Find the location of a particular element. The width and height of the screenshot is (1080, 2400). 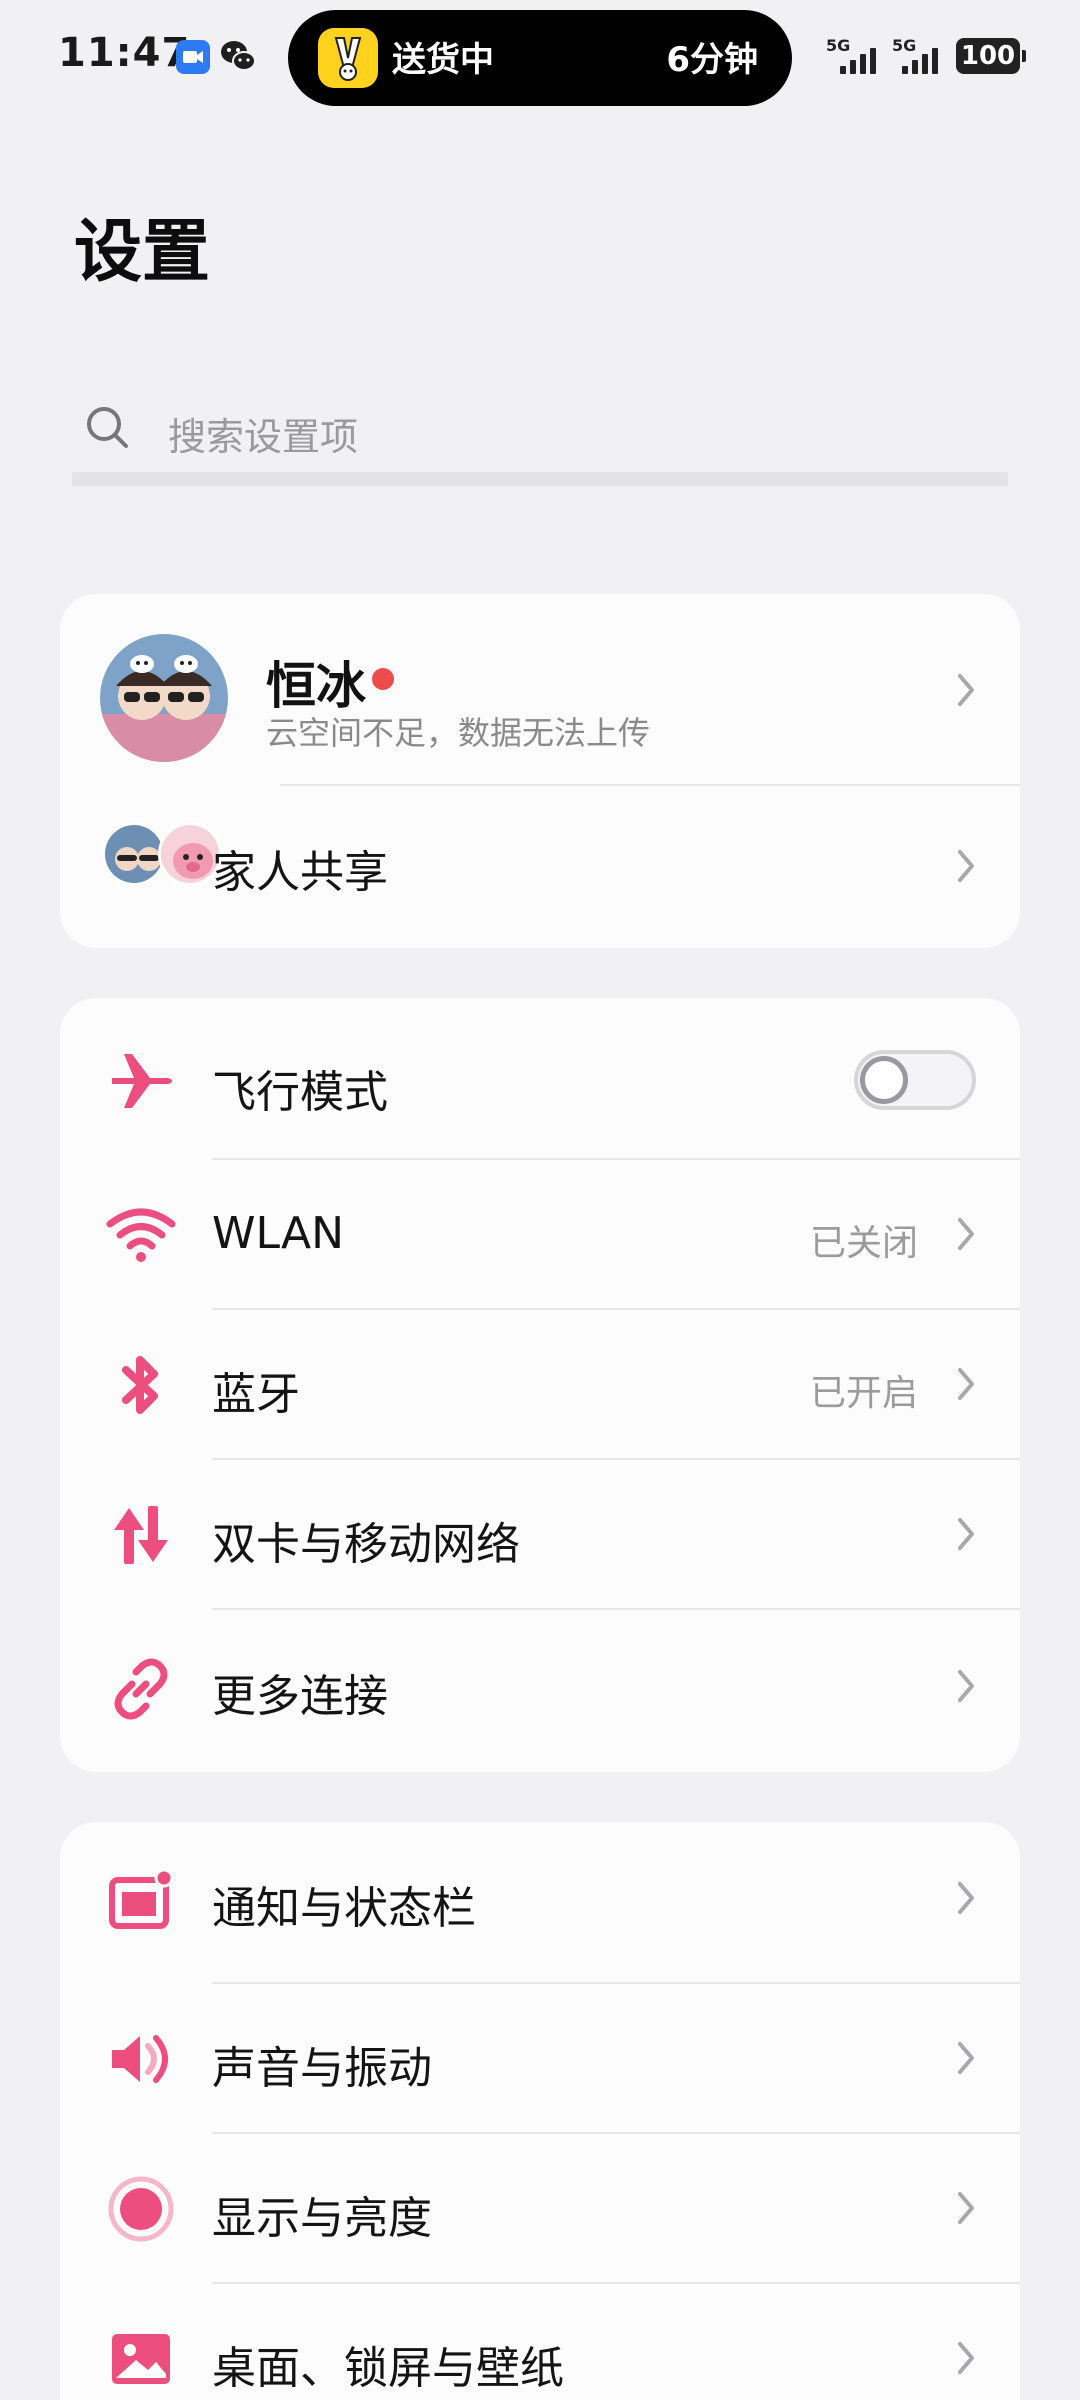

wifi-icon is located at coordinates (141, 1235).